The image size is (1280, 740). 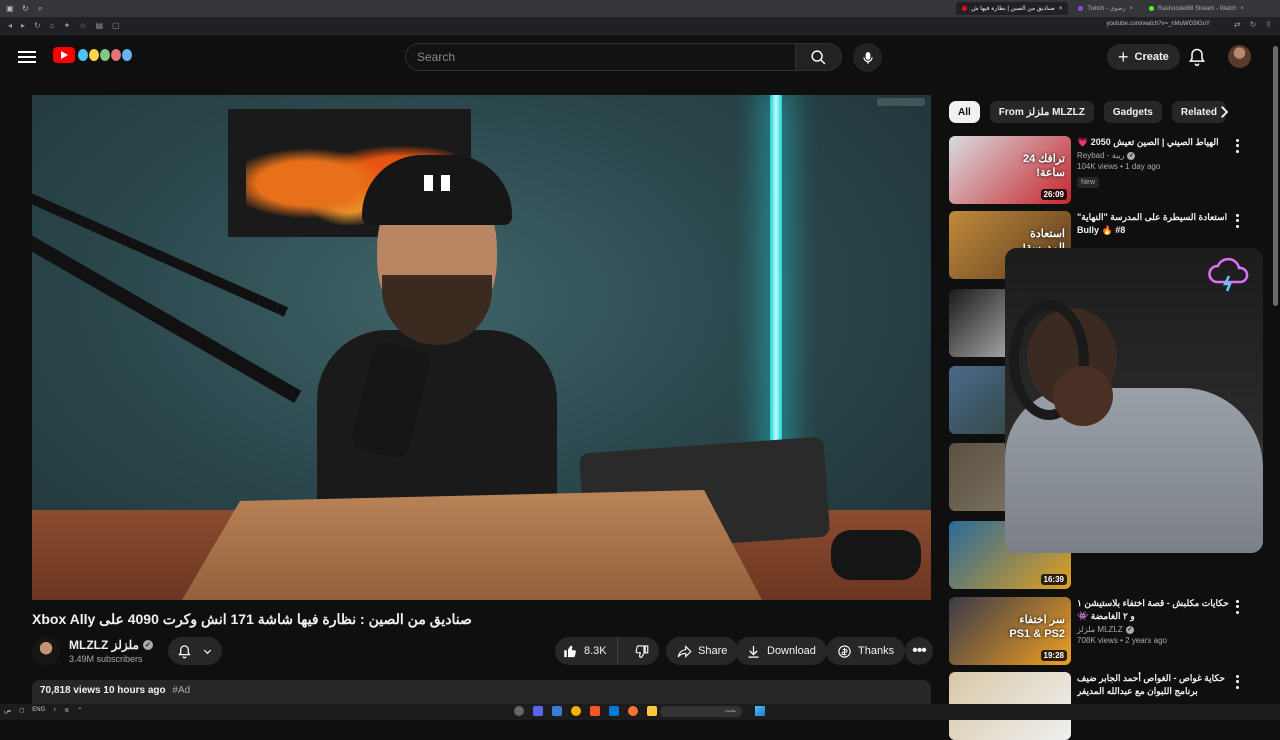 I want to click on recommendation-stats: 104K views • 1 day ago, so click(x=1119, y=166).